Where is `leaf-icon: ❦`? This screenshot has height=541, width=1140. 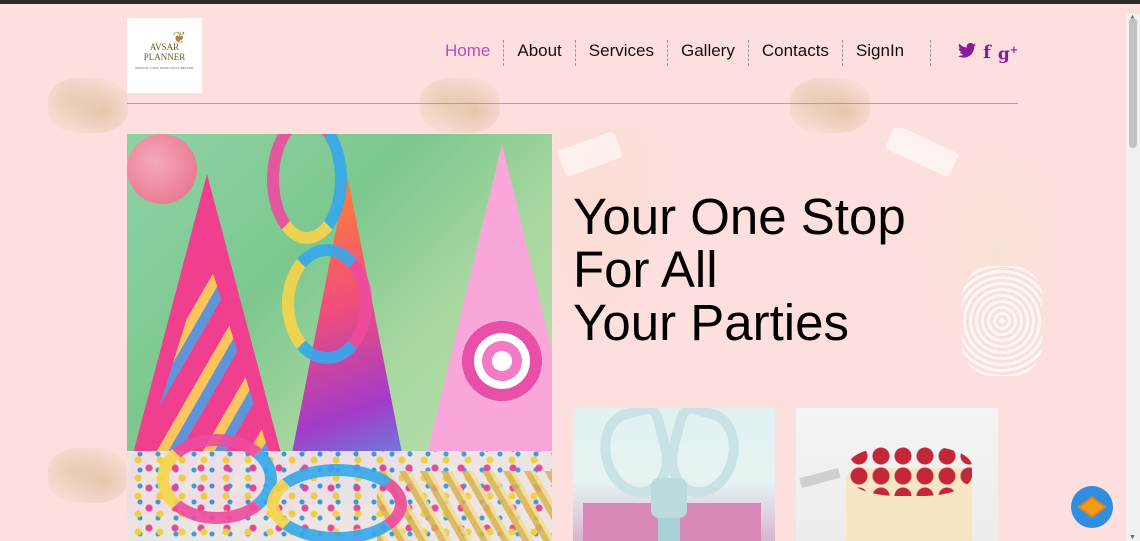 leaf-icon: ❦ is located at coordinates (179, 38).